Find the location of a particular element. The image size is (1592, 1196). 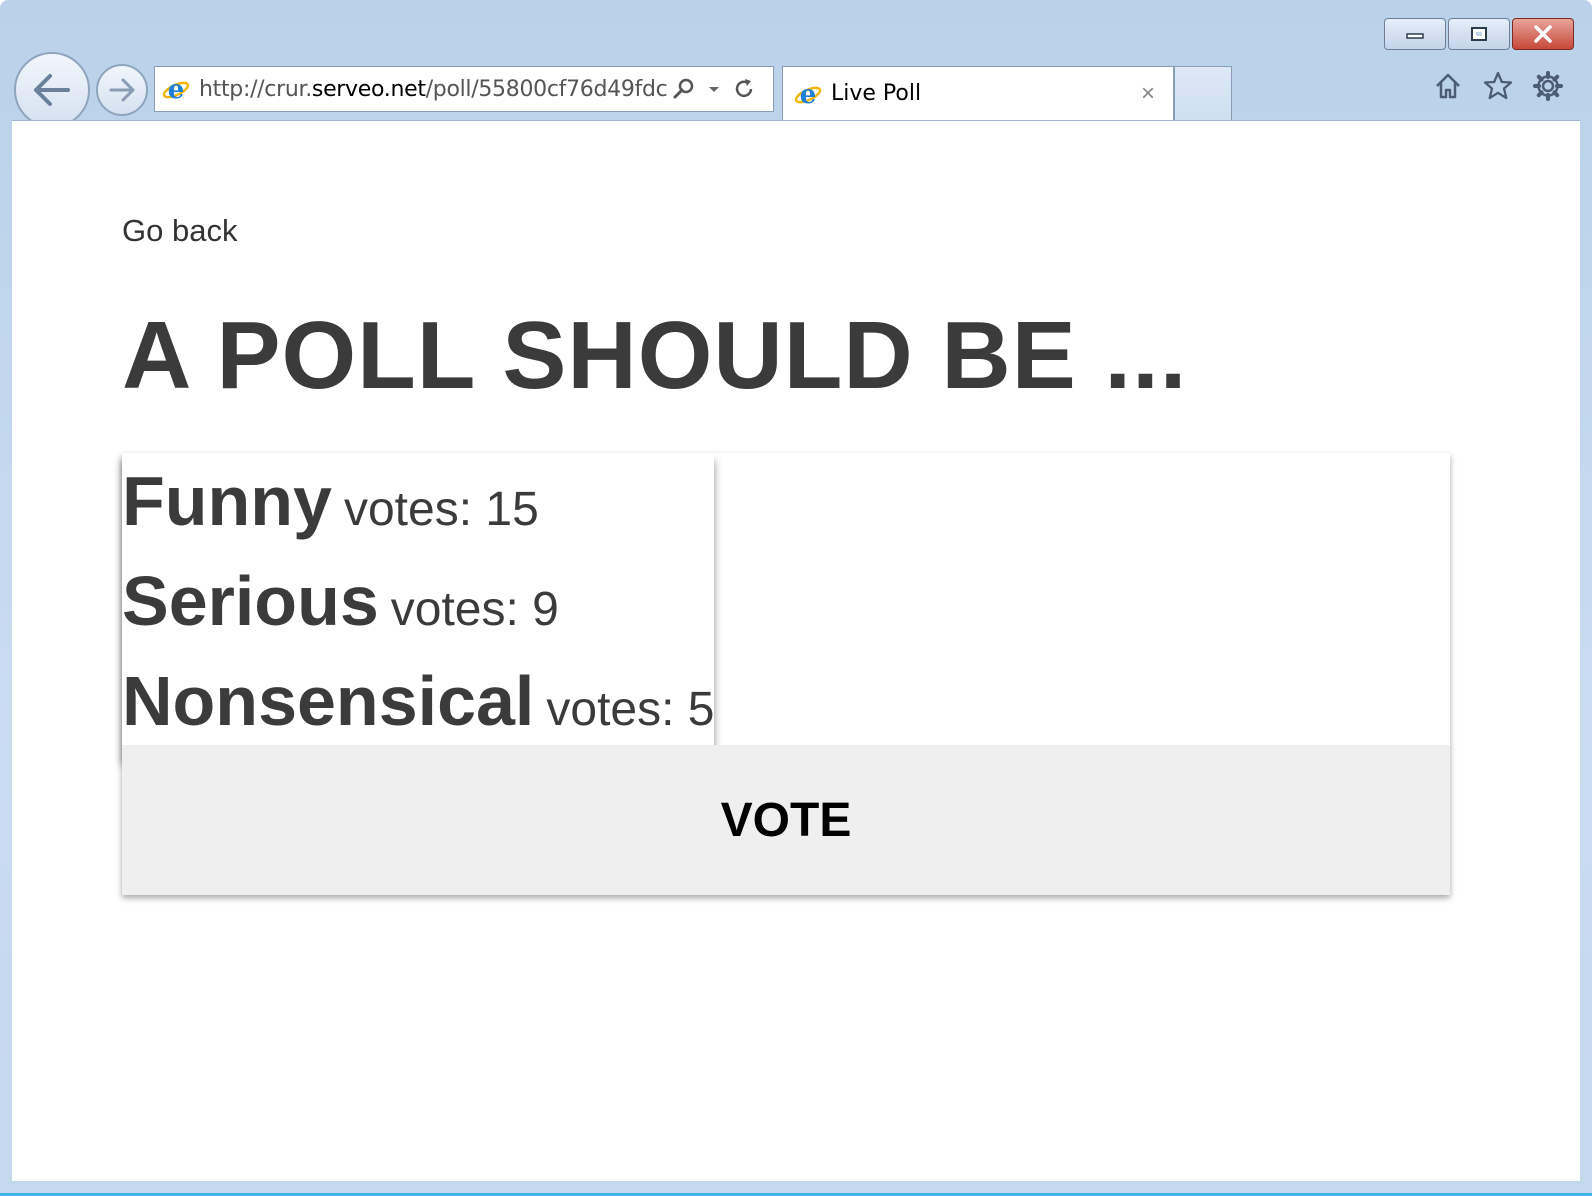

option-name: Nonsensical is located at coordinates (328, 701).